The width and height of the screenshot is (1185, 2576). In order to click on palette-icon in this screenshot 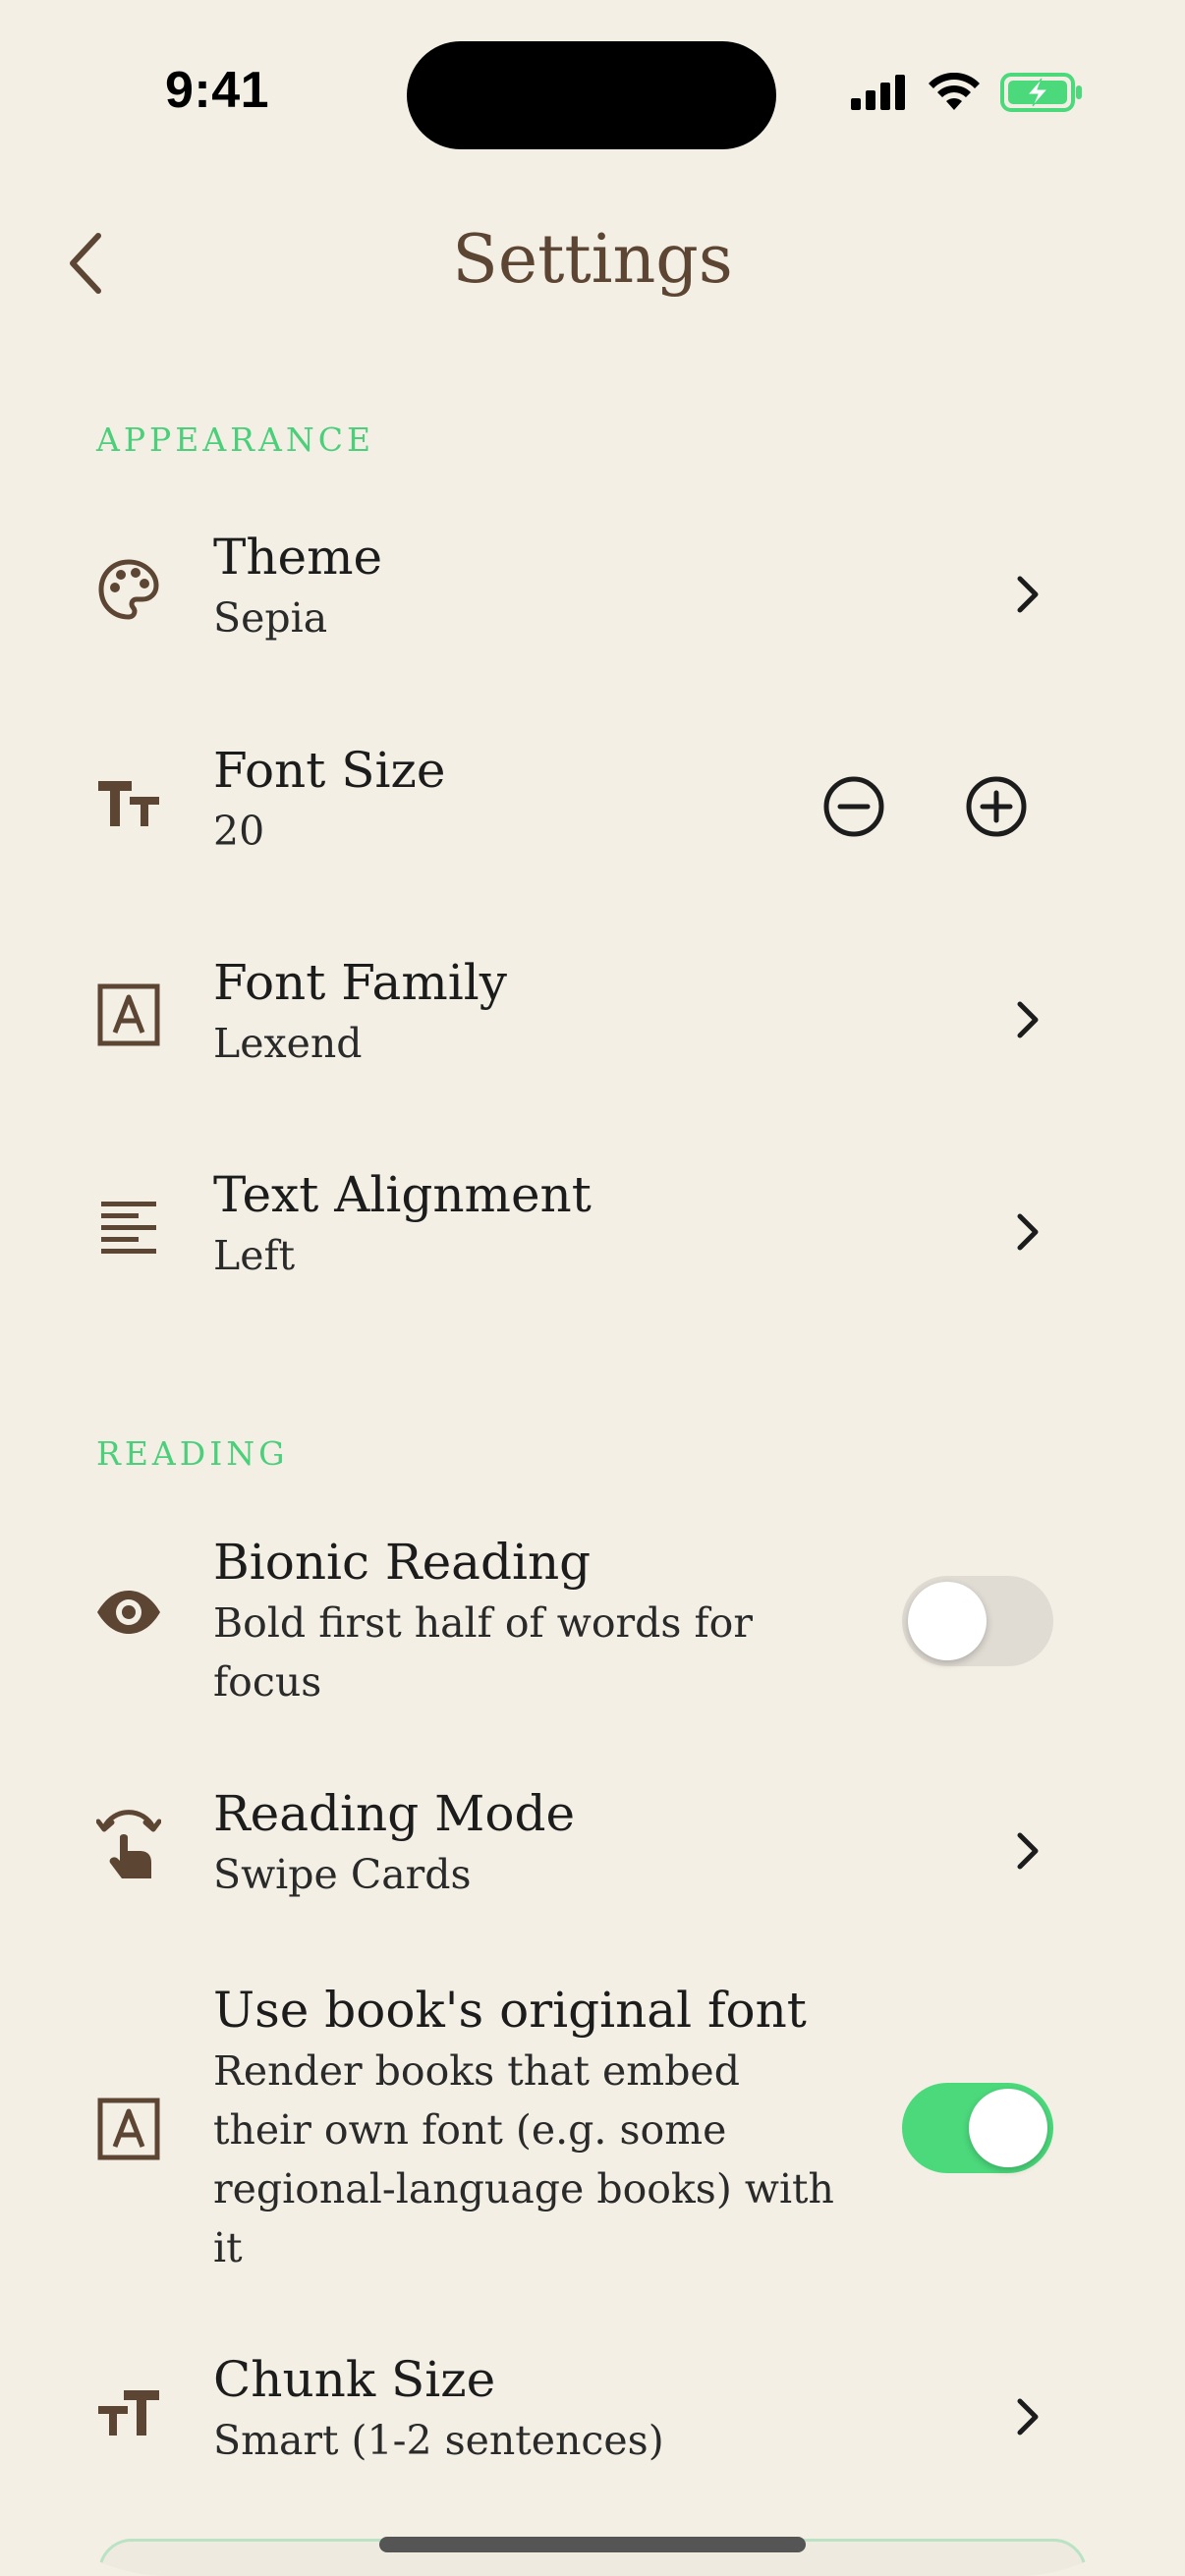, I will do `click(129, 589)`.